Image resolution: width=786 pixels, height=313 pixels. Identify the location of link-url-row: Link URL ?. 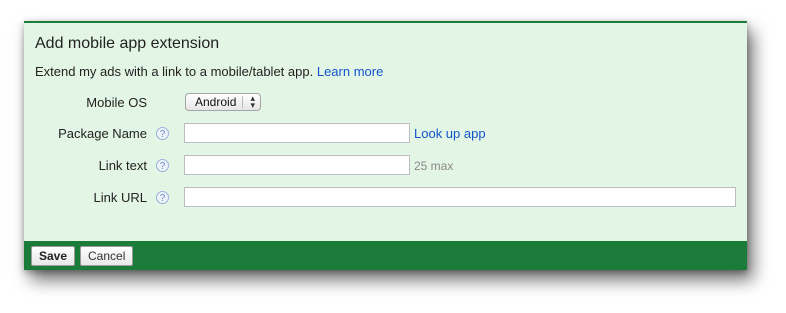
(385, 199).